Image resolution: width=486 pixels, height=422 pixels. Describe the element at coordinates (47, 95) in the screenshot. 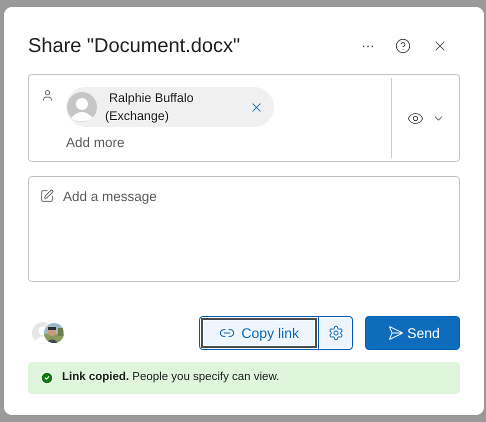

I see `person-icon` at that location.